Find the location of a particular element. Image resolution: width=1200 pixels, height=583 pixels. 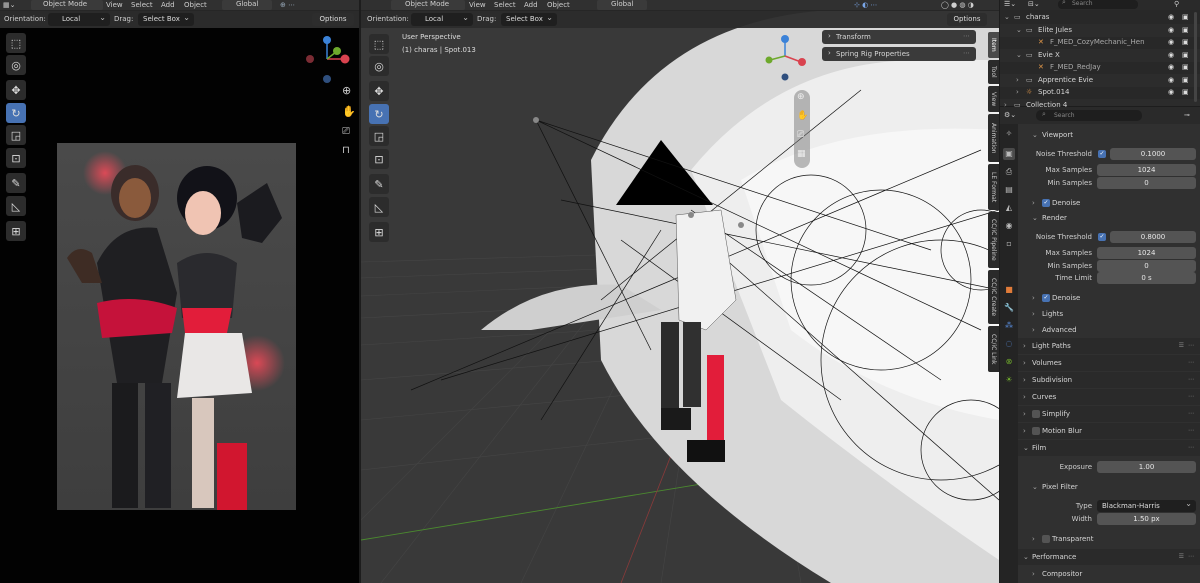

output-tab-icon: ⎙ is located at coordinates (1009, 172).